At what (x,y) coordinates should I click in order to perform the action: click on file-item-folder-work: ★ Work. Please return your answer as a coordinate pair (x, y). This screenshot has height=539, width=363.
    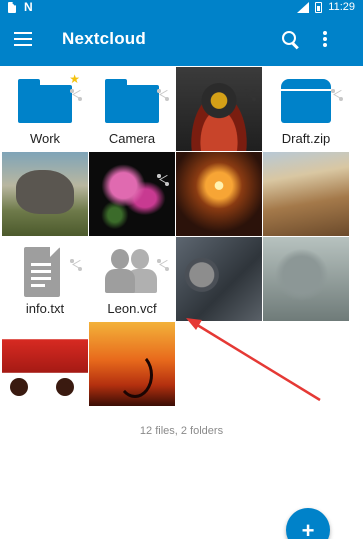
    Looking at the image, I should click on (45, 109).